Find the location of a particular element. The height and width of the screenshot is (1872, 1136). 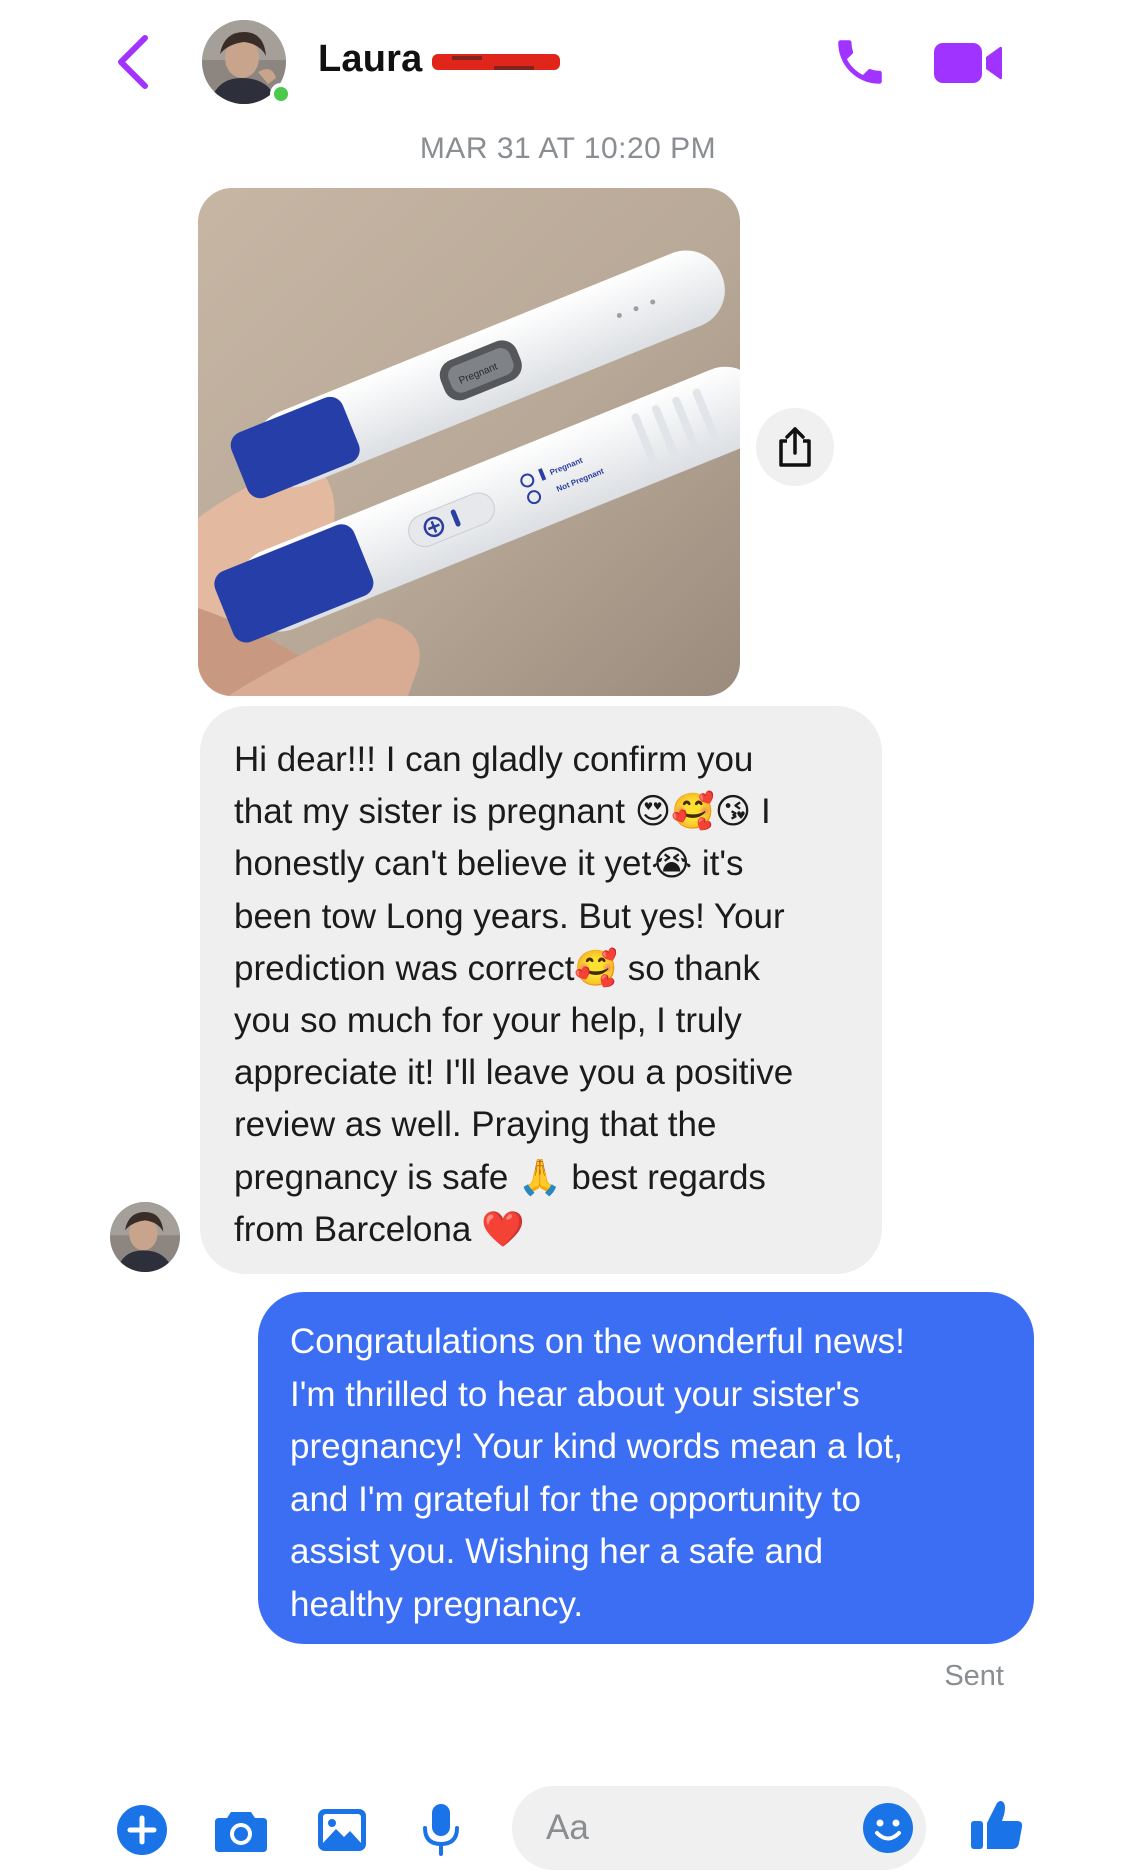

chevron-left-icon is located at coordinates (133, 62).